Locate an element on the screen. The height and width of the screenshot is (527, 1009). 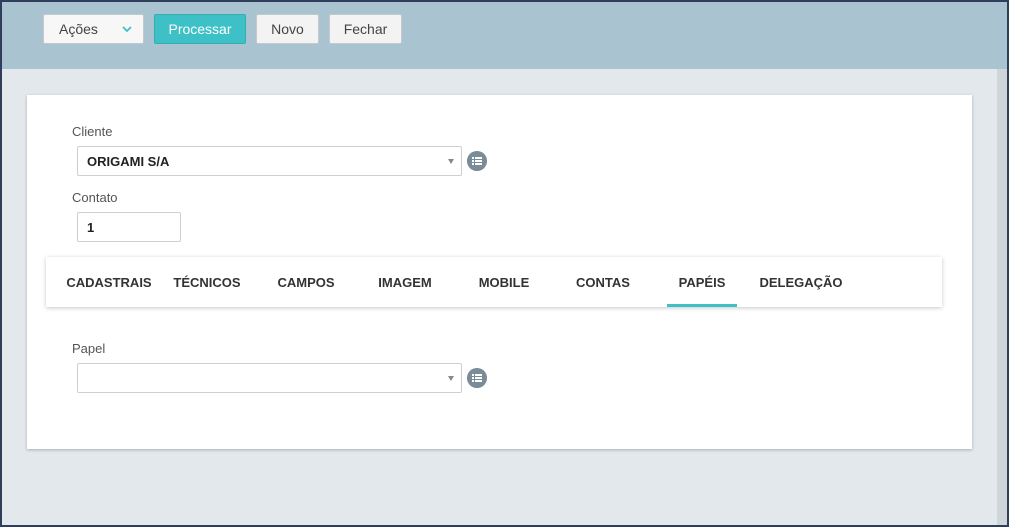
contato-label: Contato is located at coordinates (95, 197).